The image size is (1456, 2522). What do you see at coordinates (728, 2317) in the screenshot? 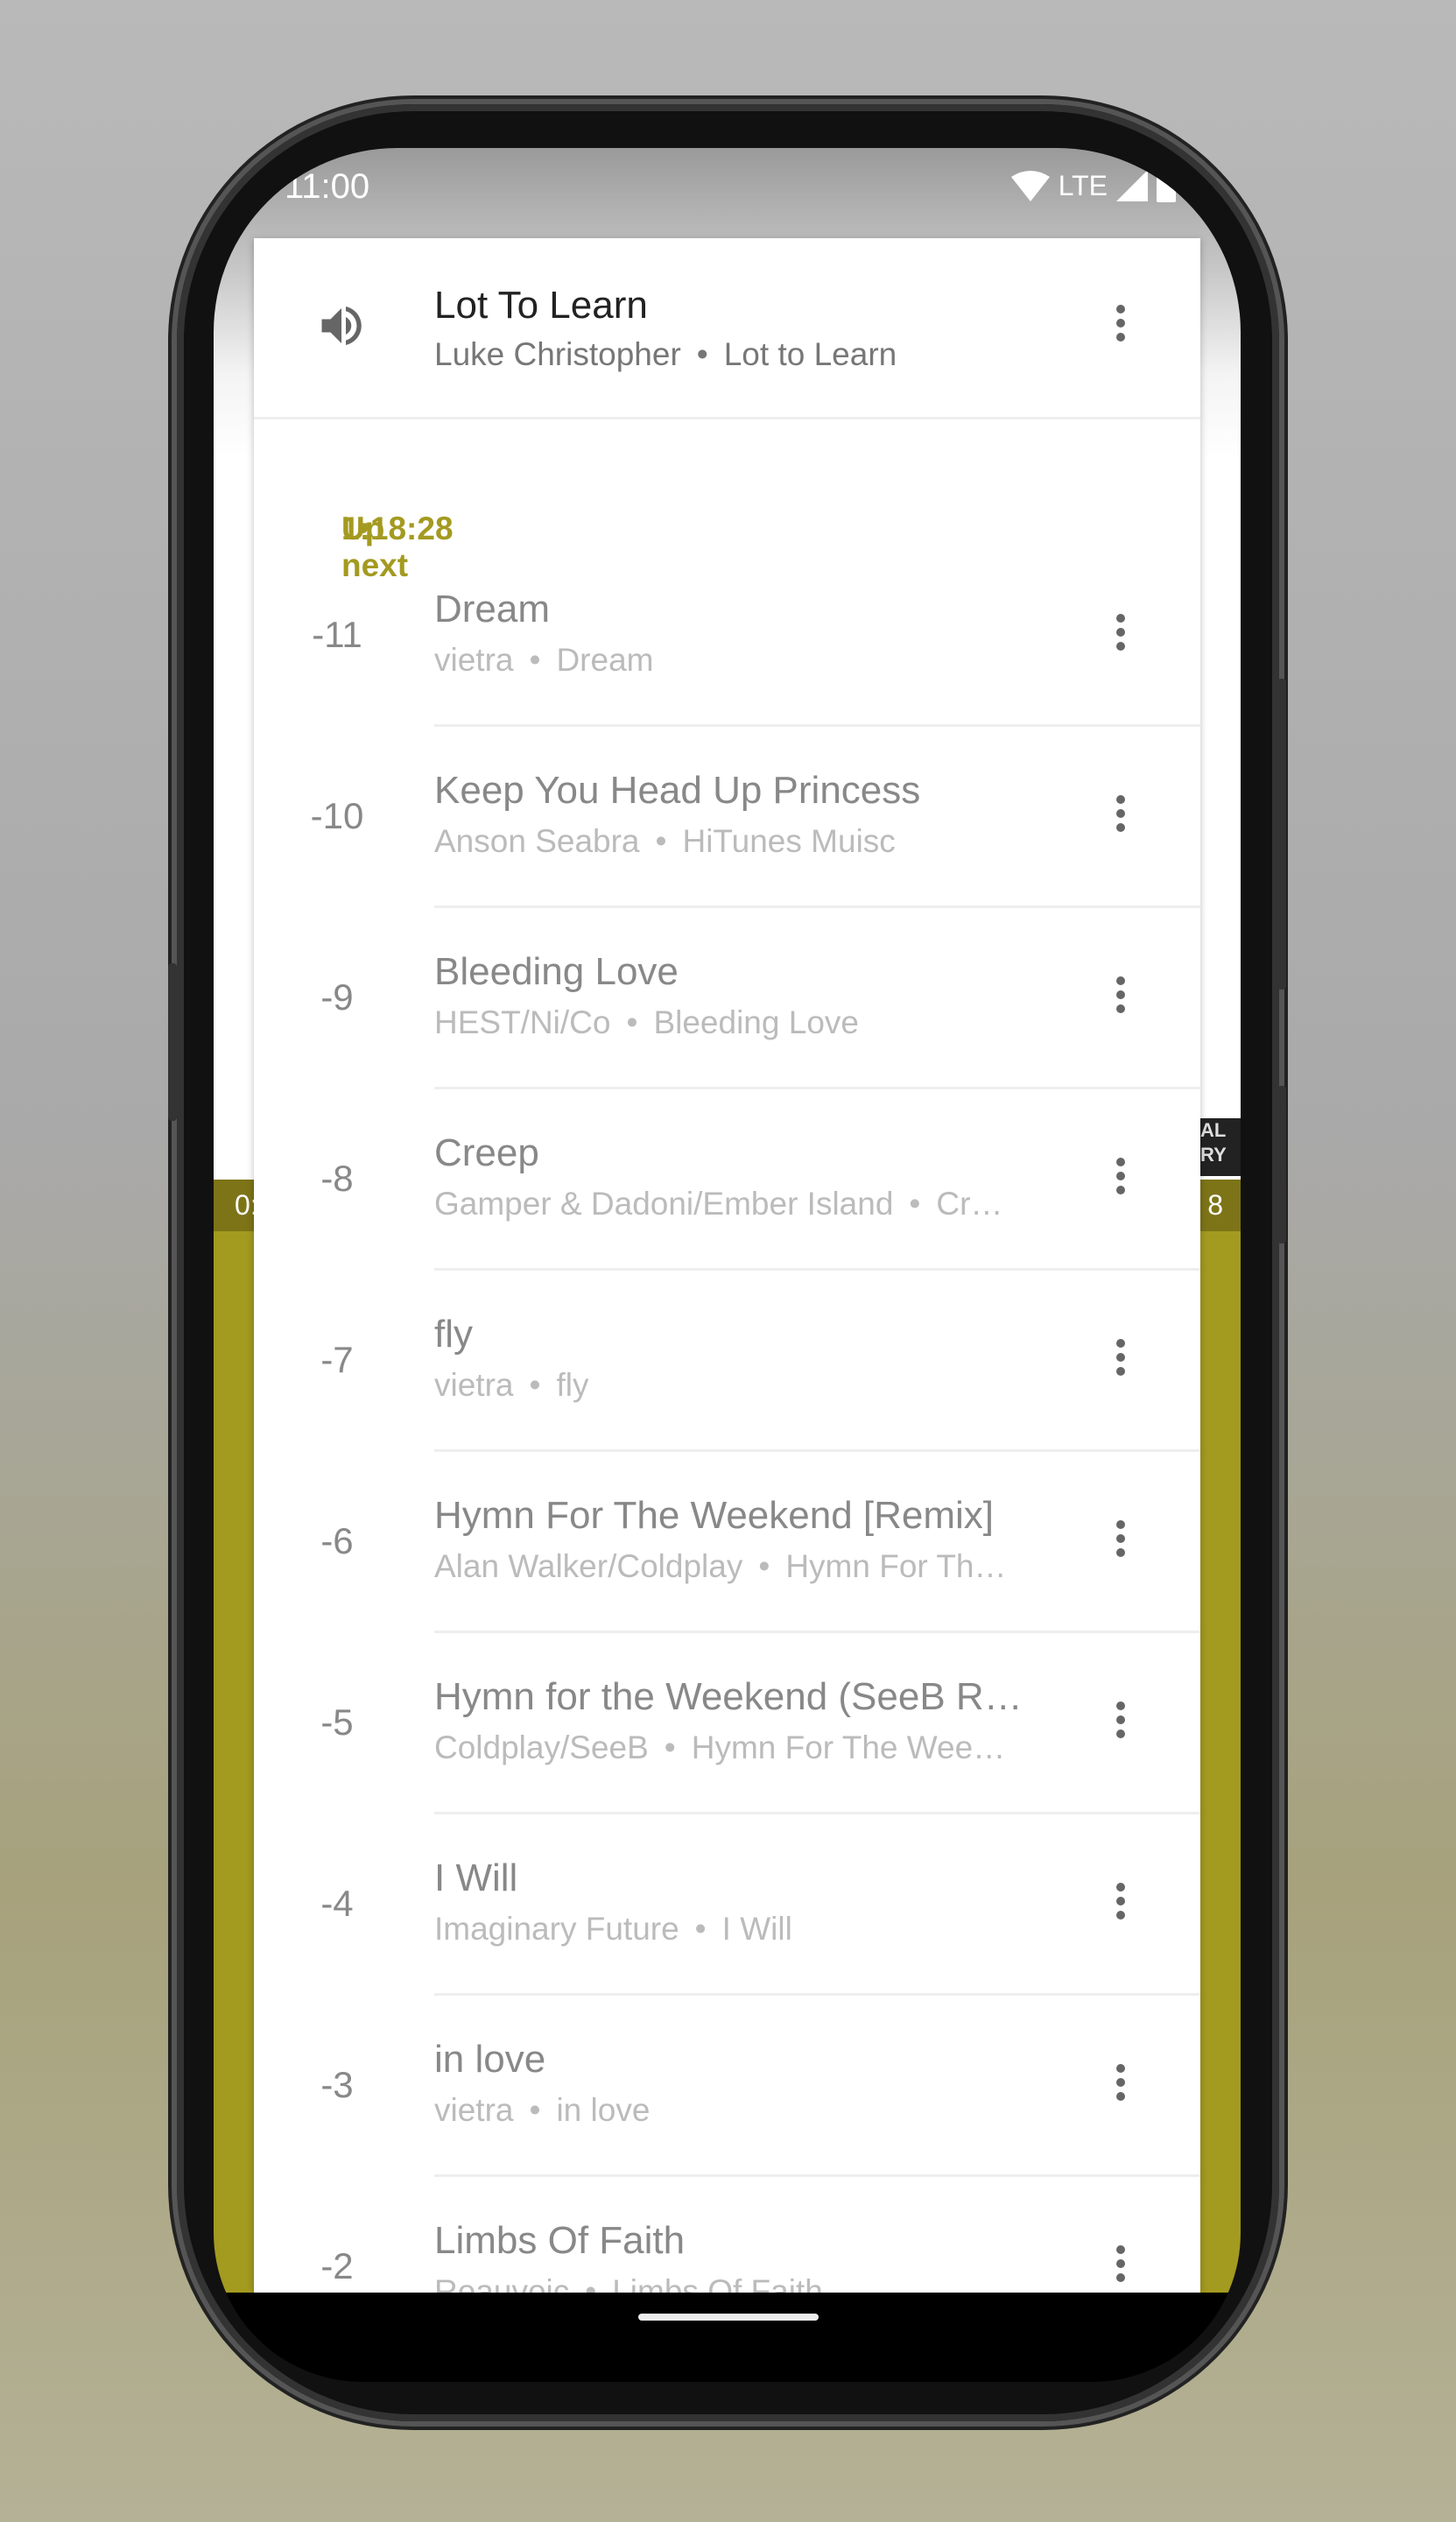
I see `home-handle` at bounding box center [728, 2317].